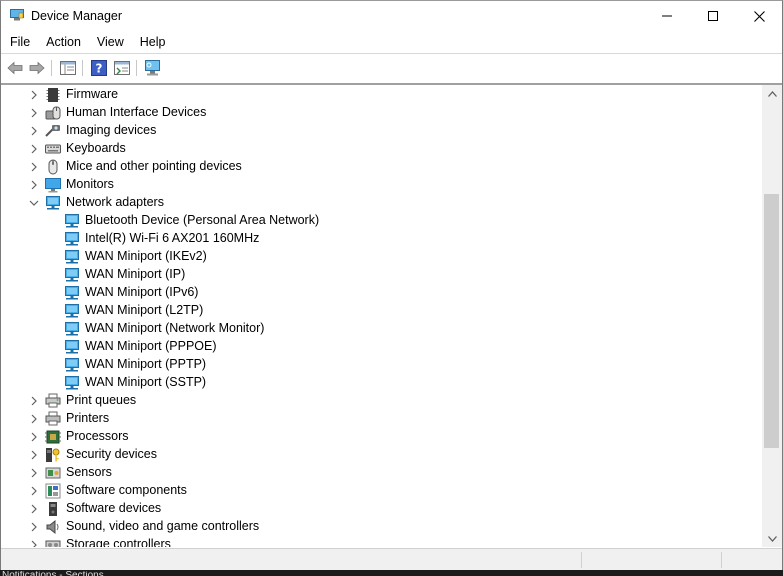 This screenshot has height=576, width=783. I want to click on menu-file: File, so click(19, 42).